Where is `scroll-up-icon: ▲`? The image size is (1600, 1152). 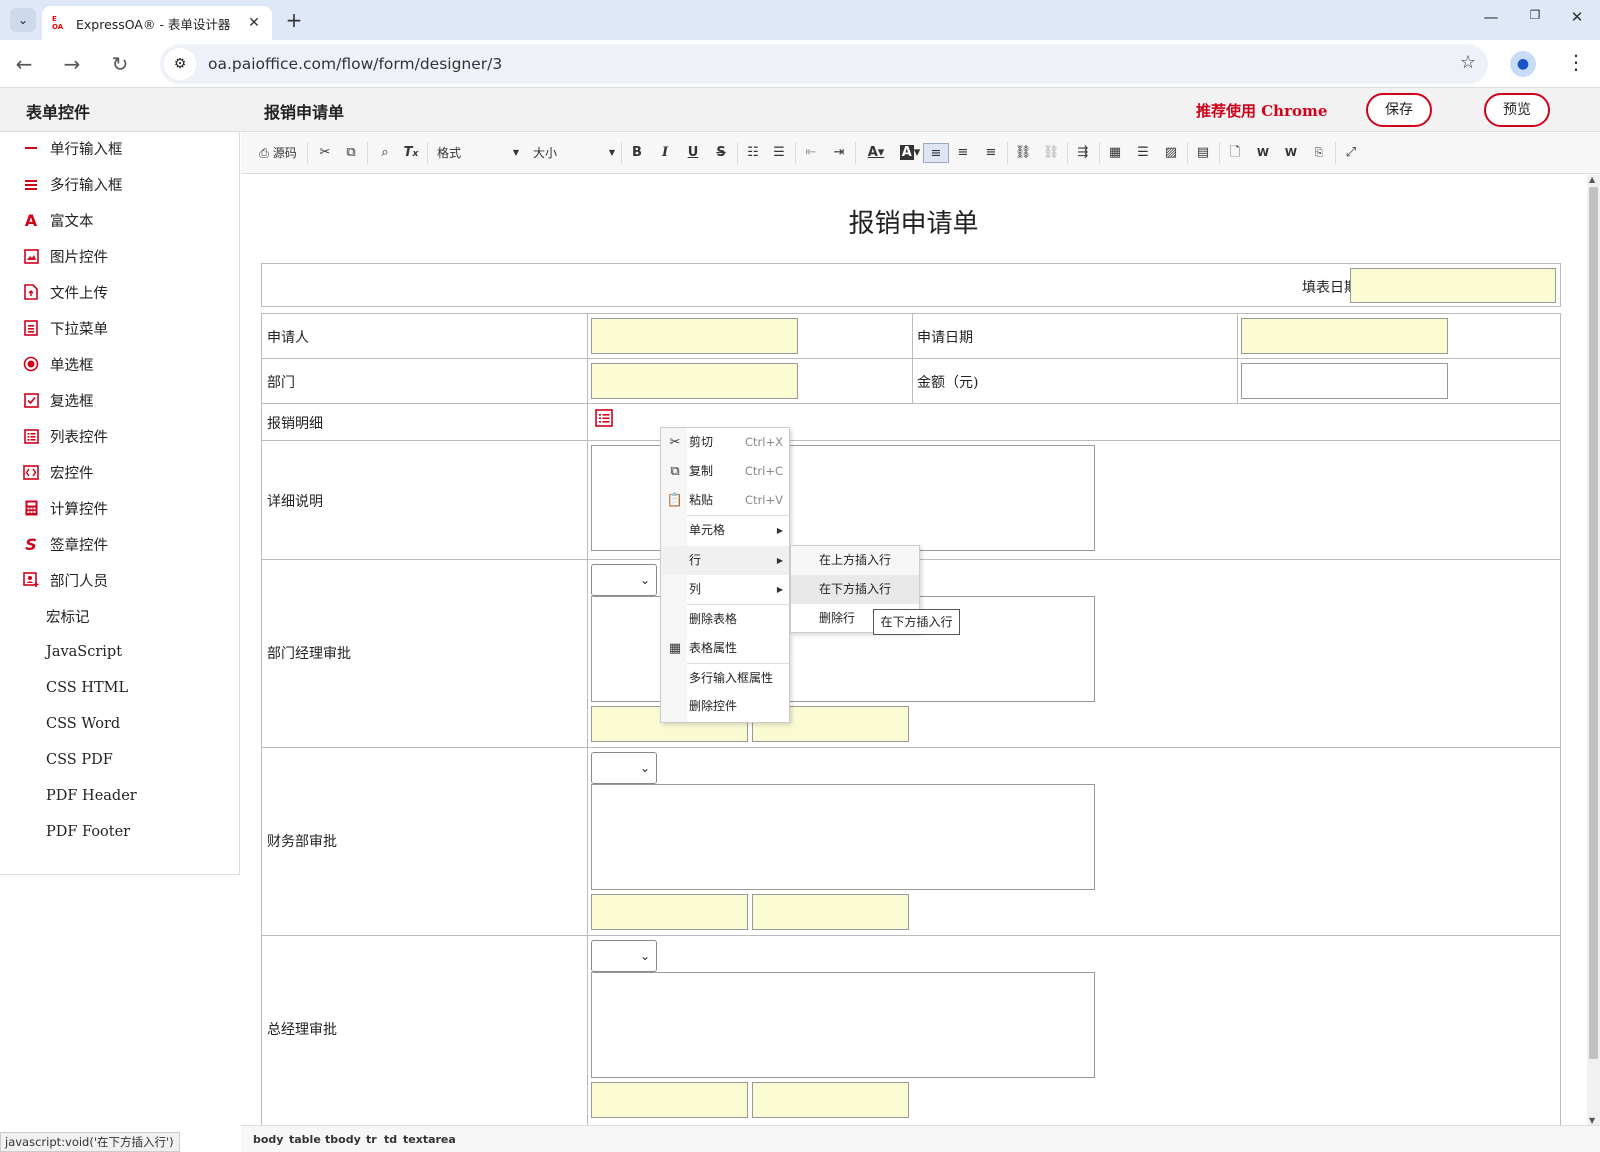
scroll-up-icon: ▲ is located at coordinates (1592, 179).